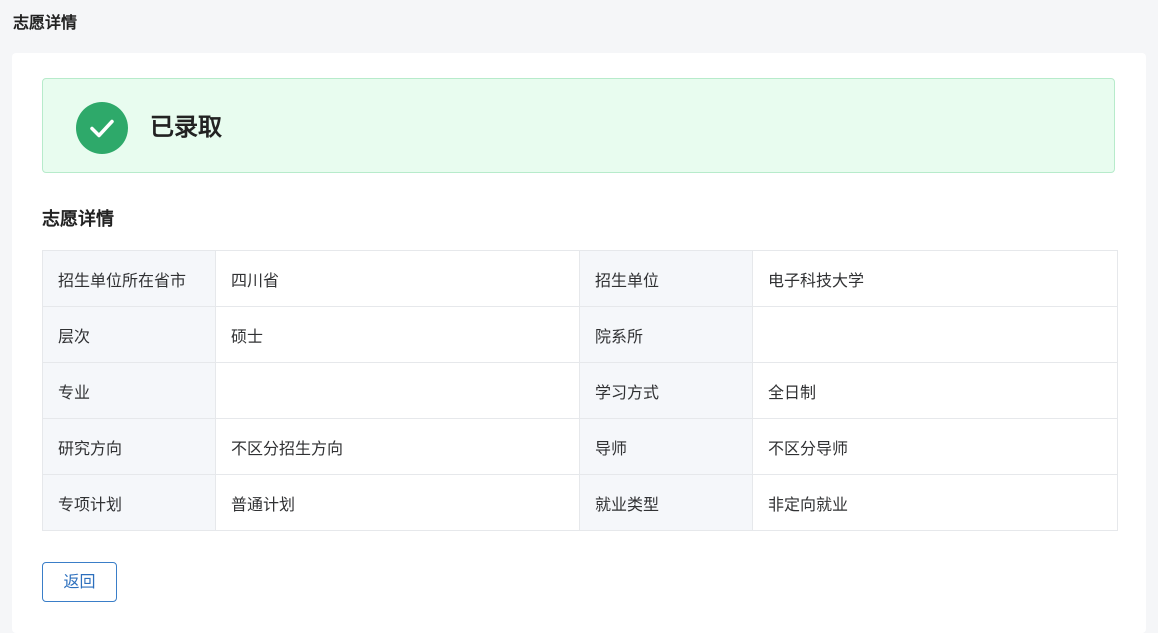 This screenshot has height=633, width=1158. What do you see at coordinates (129, 502) in the screenshot?
I see `field-label-special-program: 专项计划` at bounding box center [129, 502].